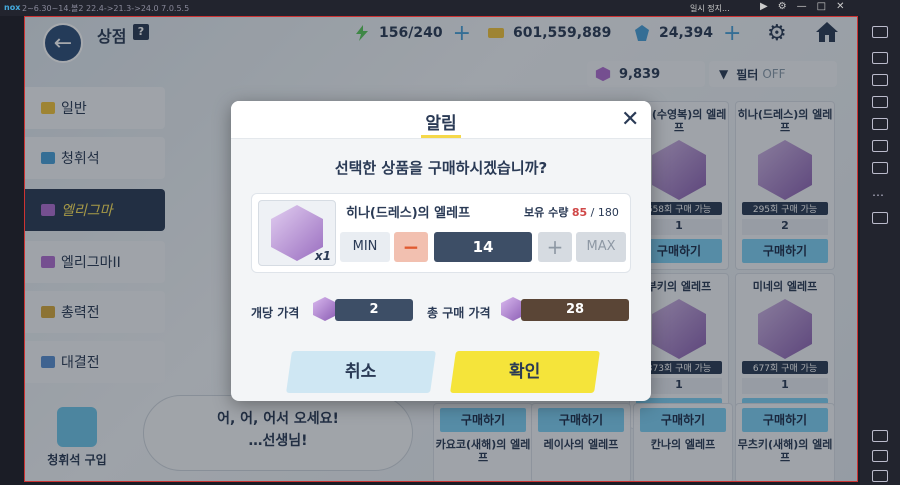  Describe the element at coordinates (880, 80) in the screenshot. I see `fullscreen-icon` at that location.